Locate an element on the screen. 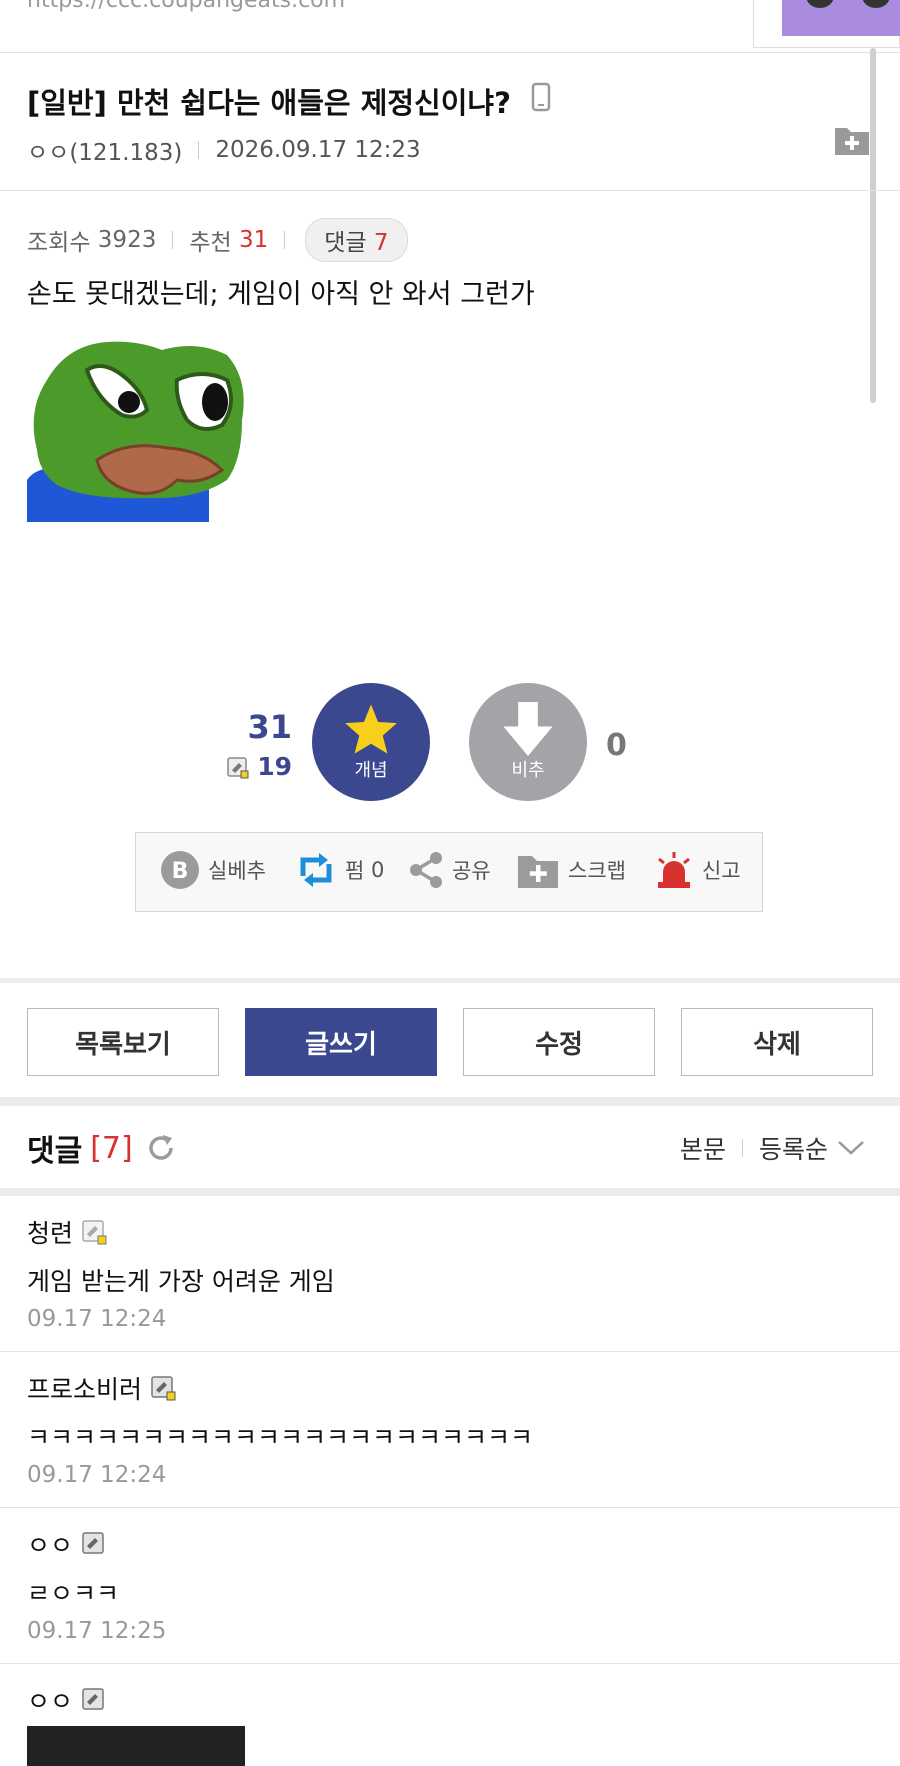 This screenshot has width=900, height=1766. write-button: 글쓰기 is located at coordinates (341, 1042).